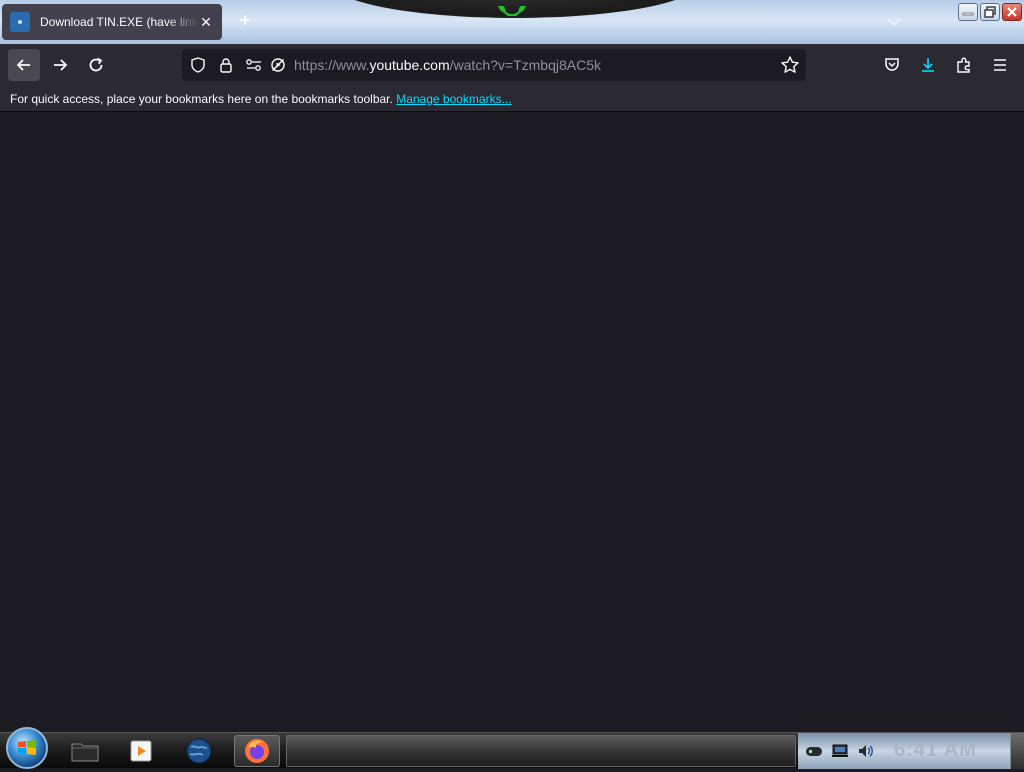 The height and width of the screenshot is (772, 1024). Describe the element at coordinates (541, 751) in the screenshot. I see `taskbar-empty-area` at that location.